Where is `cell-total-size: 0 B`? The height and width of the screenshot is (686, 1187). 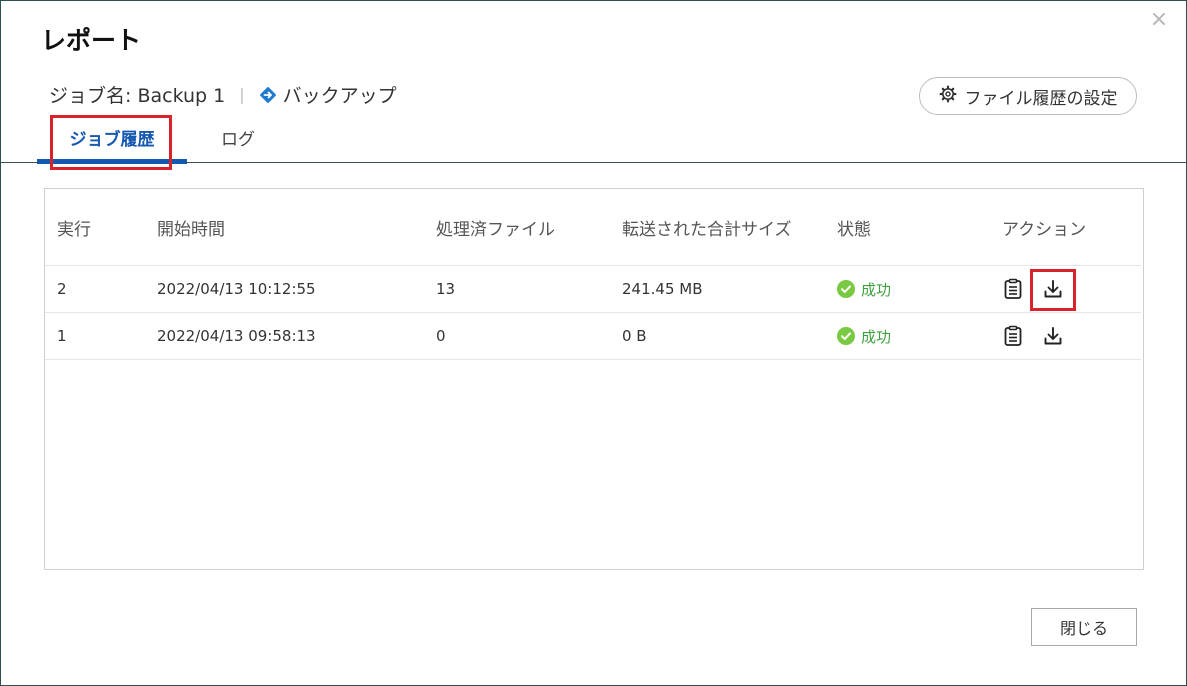
cell-total-size: 0 B is located at coordinates (634, 336).